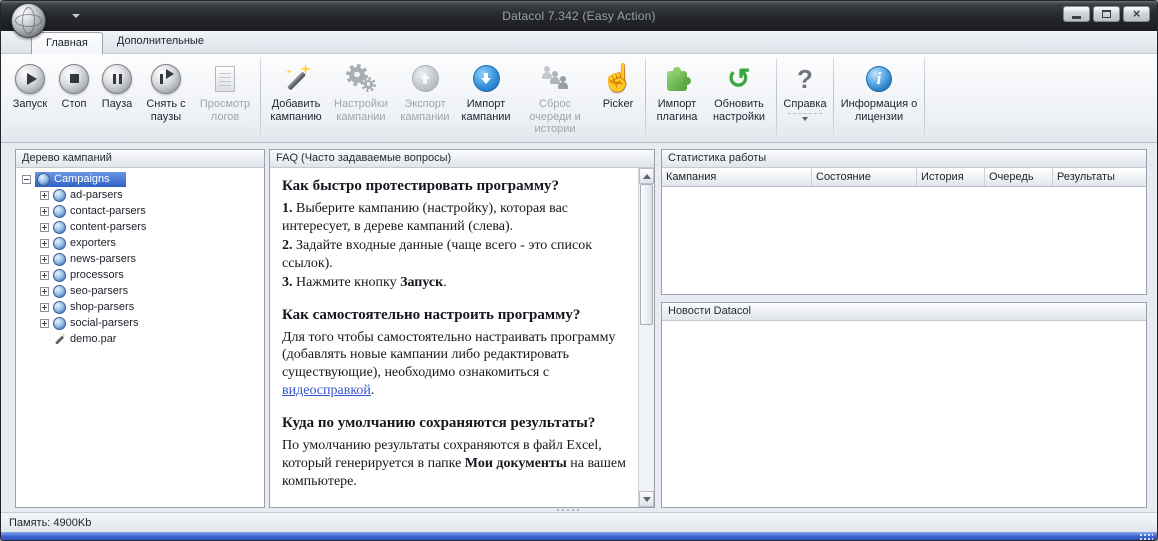 This screenshot has height=541, width=1158. I want to click on picker-button: ☝ Picker, so click(618, 98).